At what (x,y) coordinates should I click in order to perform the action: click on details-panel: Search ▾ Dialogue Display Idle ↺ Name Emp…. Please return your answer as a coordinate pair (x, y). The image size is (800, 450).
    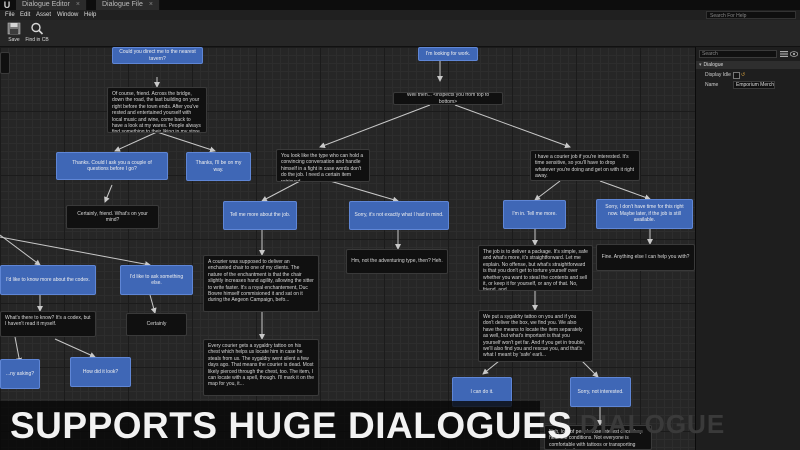
    Looking at the image, I should click on (747, 248).